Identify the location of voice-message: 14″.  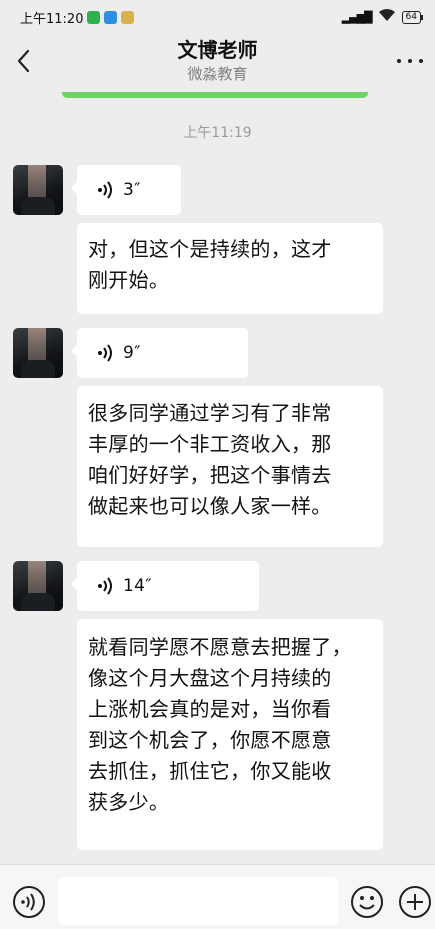
(165, 586).